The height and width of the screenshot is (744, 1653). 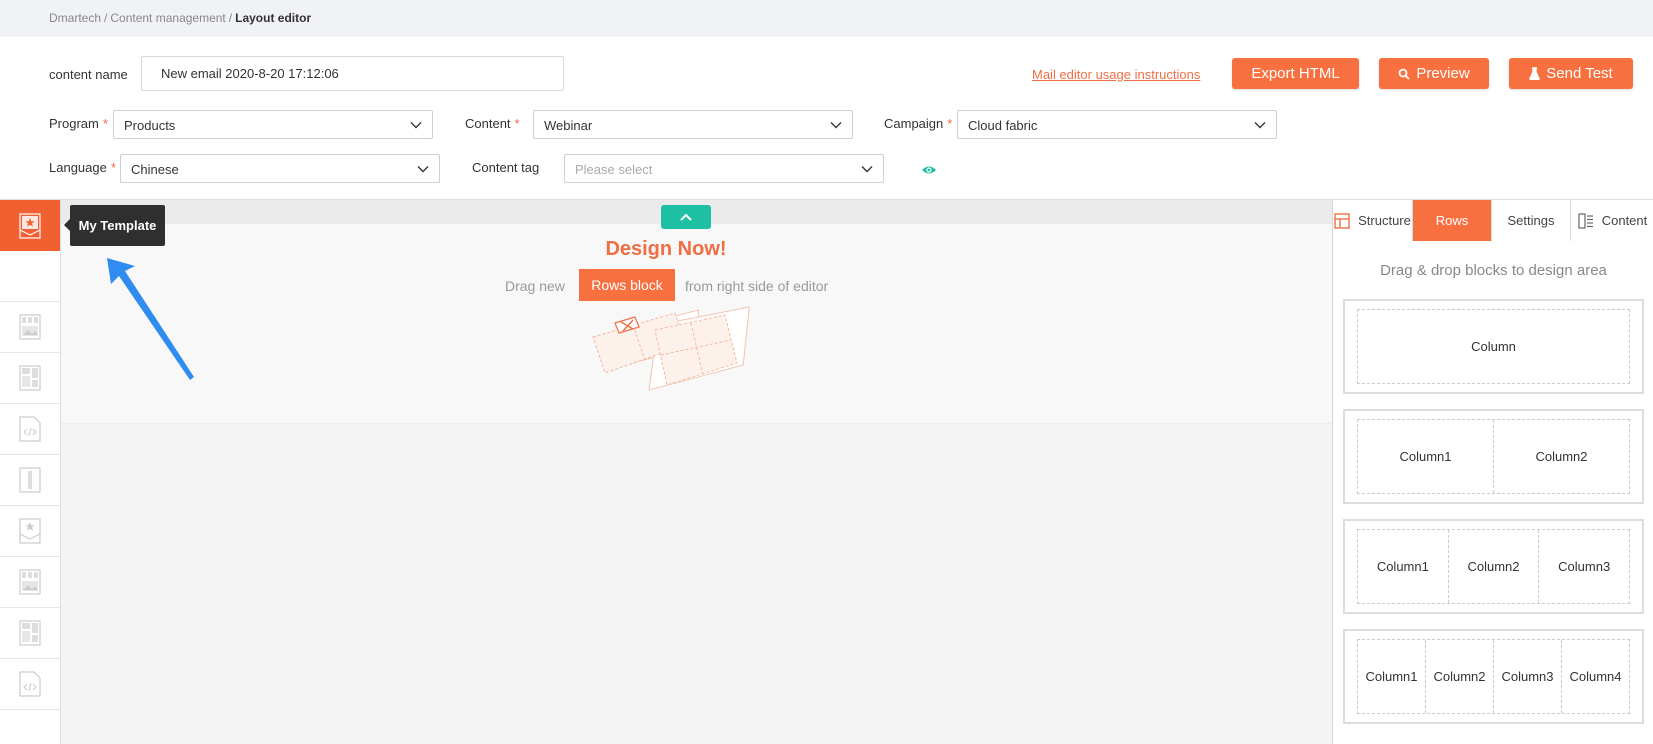 I want to click on column-icon, so click(x=30, y=480).